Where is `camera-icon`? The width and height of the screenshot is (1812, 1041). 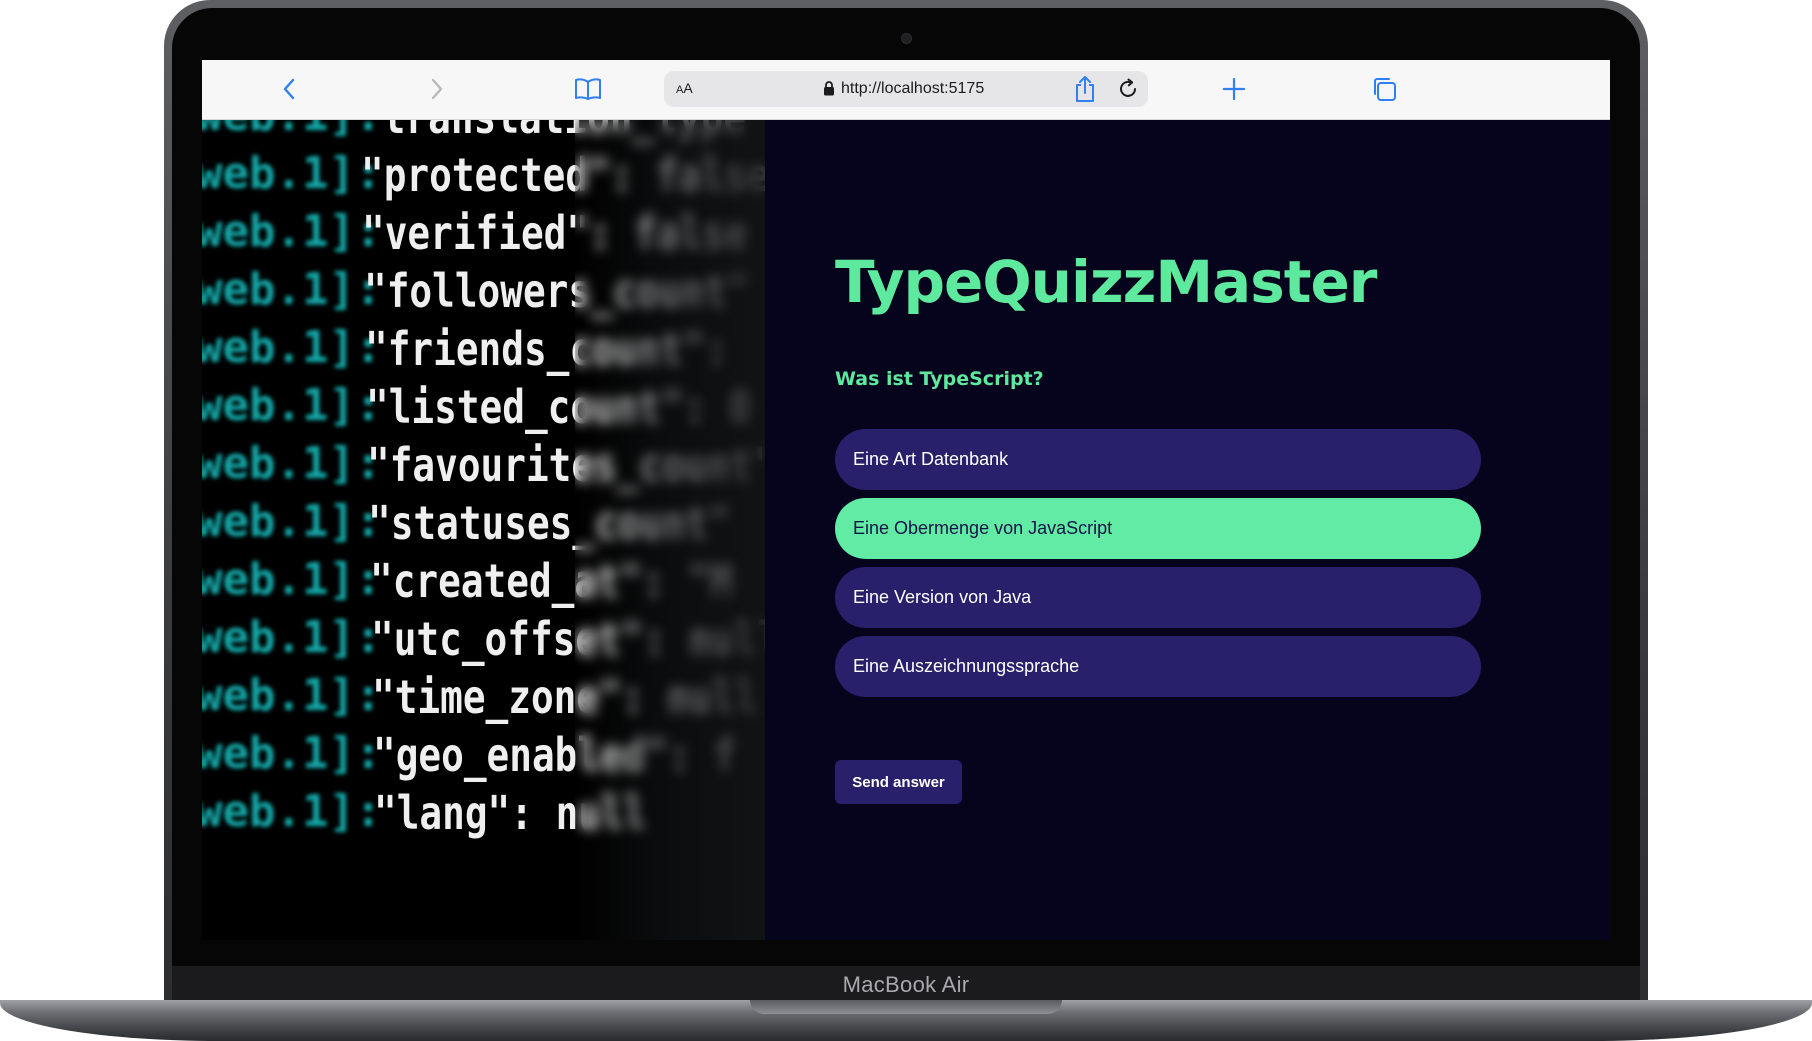
camera-icon is located at coordinates (906, 38).